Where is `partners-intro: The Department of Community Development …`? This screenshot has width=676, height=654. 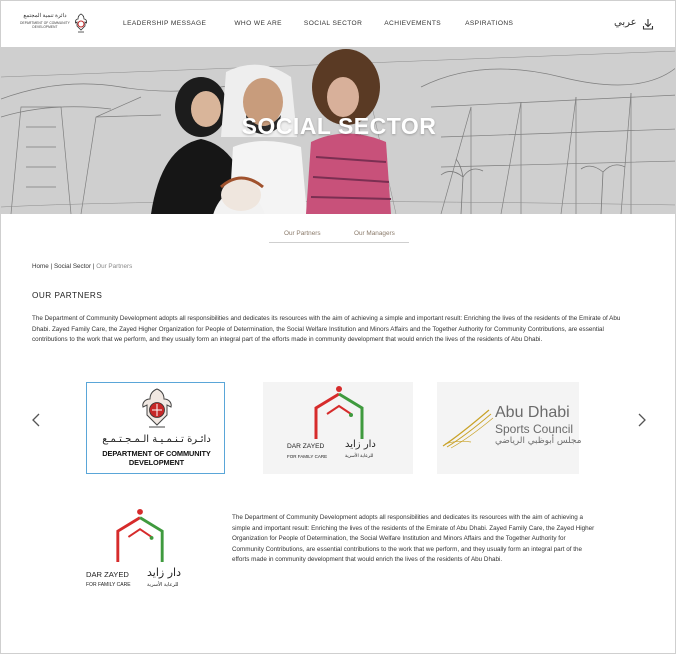
partners-intro: The Department of Community Development … is located at coordinates (326, 329).